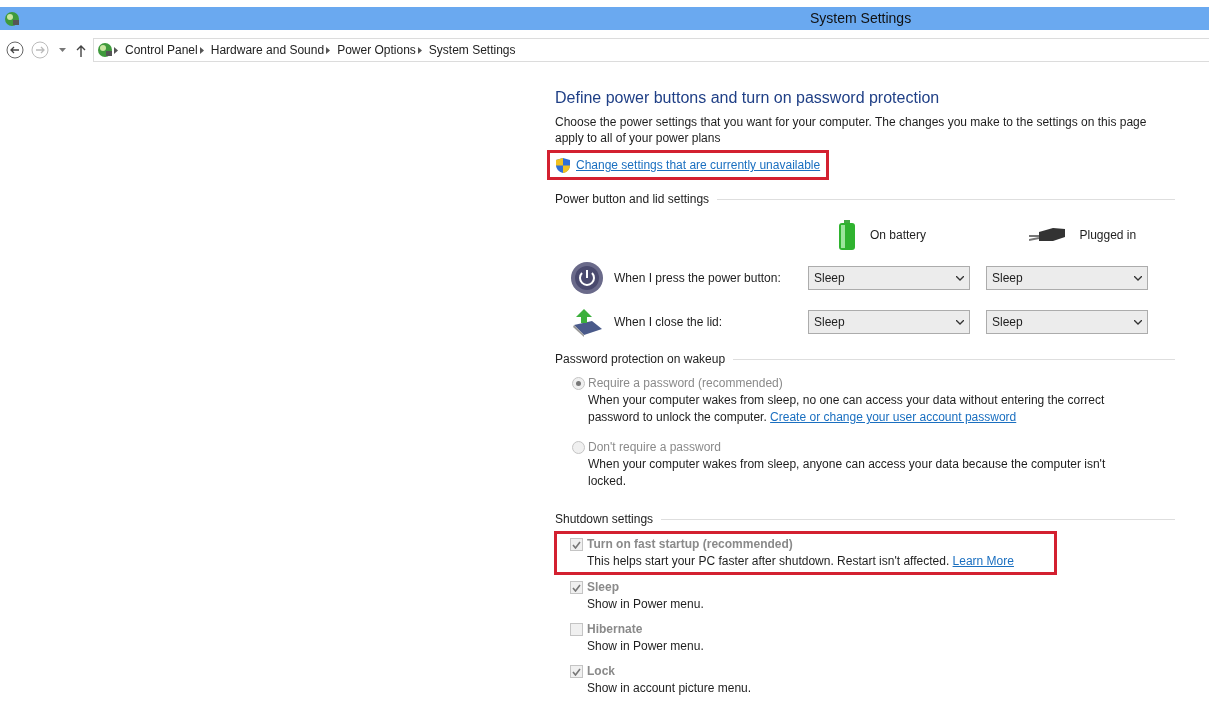 The image size is (1209, 715). I want to click on setting-label: When I close the lid:, so click(669, 322).